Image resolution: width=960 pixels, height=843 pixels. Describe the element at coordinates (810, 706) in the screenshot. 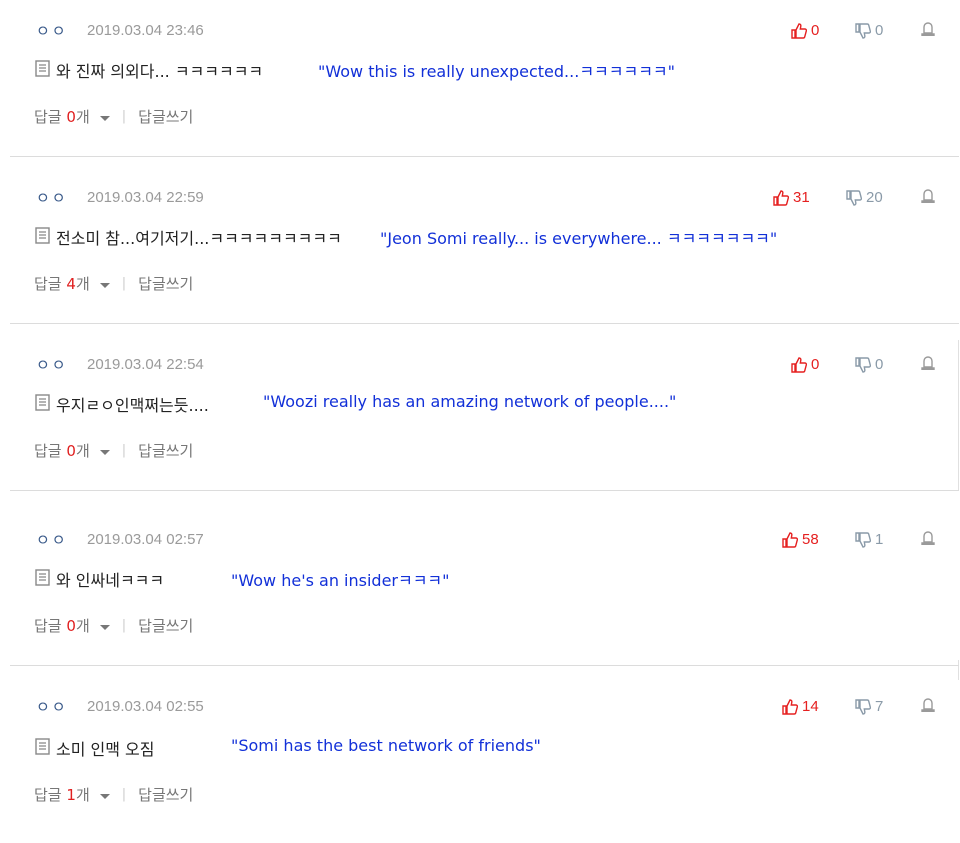

I see `like-count: 14` at that location.